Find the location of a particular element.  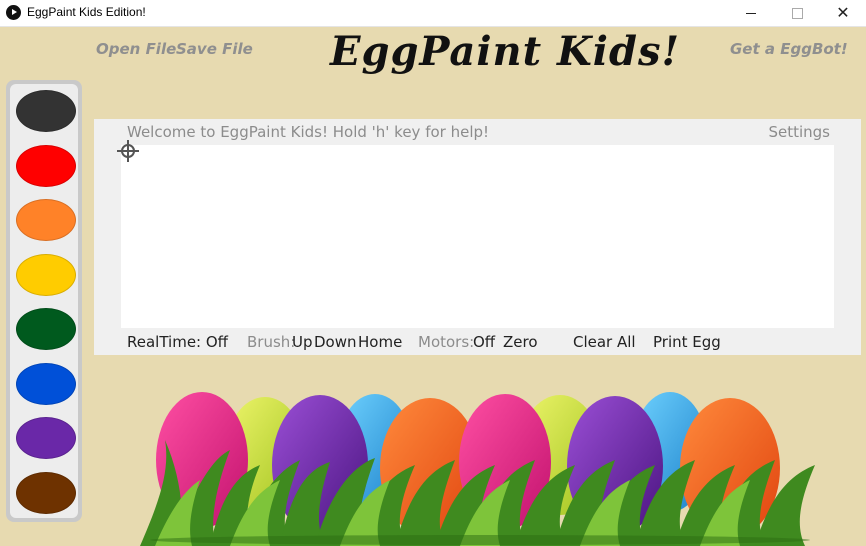

settings-button: Settings is located at coordinates (799, 132).